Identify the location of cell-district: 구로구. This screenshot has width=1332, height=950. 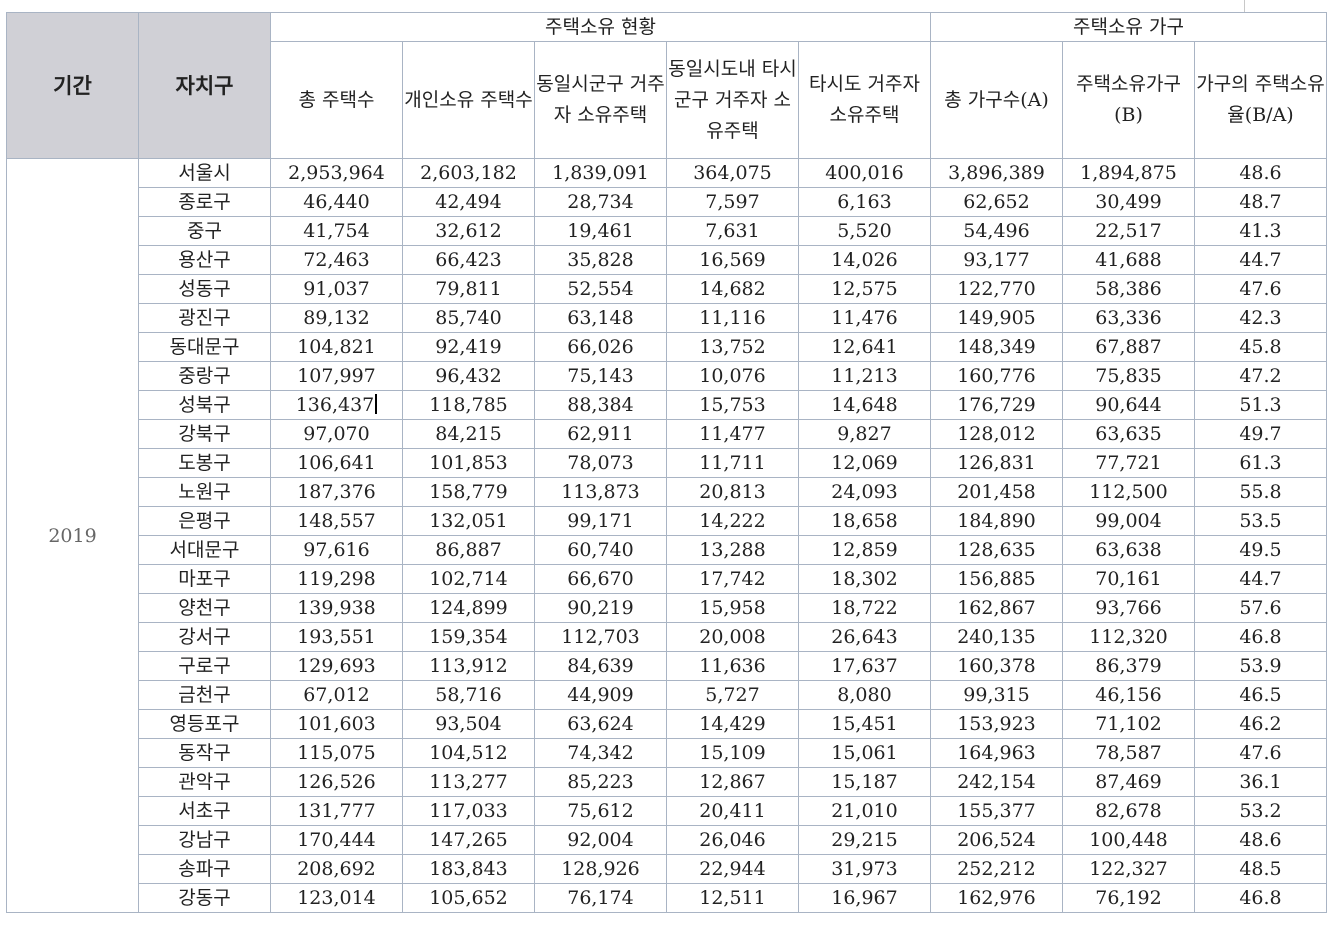
(204, 666).